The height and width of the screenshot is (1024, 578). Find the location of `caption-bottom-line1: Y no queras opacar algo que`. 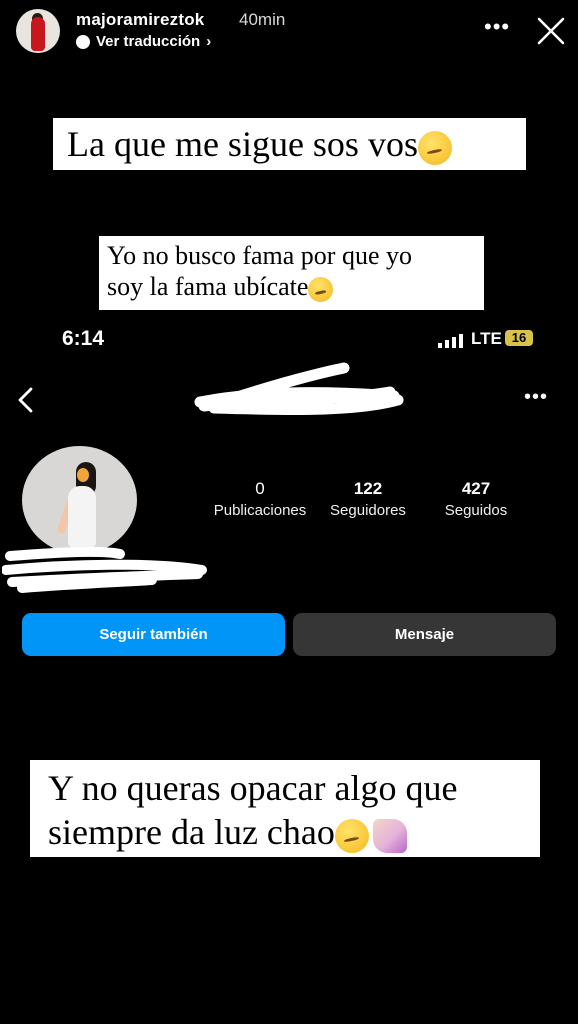

caption-bottom-line1: Y no queras opacar algo que is located at coordinates (253, 788).